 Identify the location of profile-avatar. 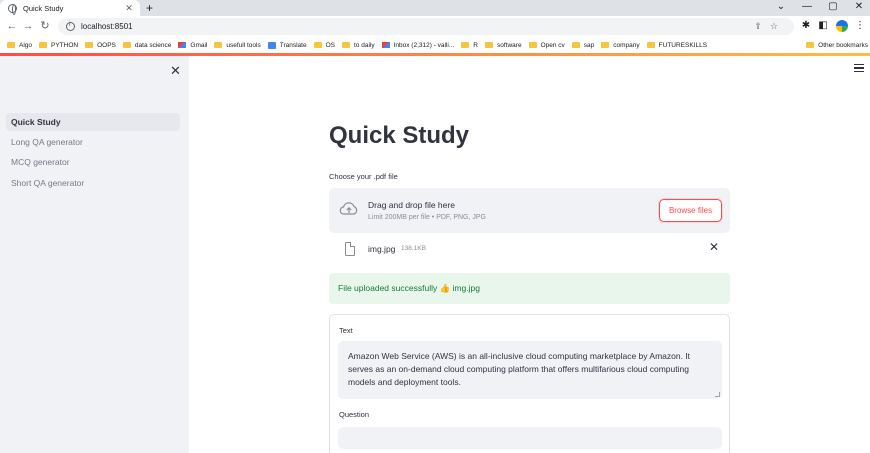
(842, 26).